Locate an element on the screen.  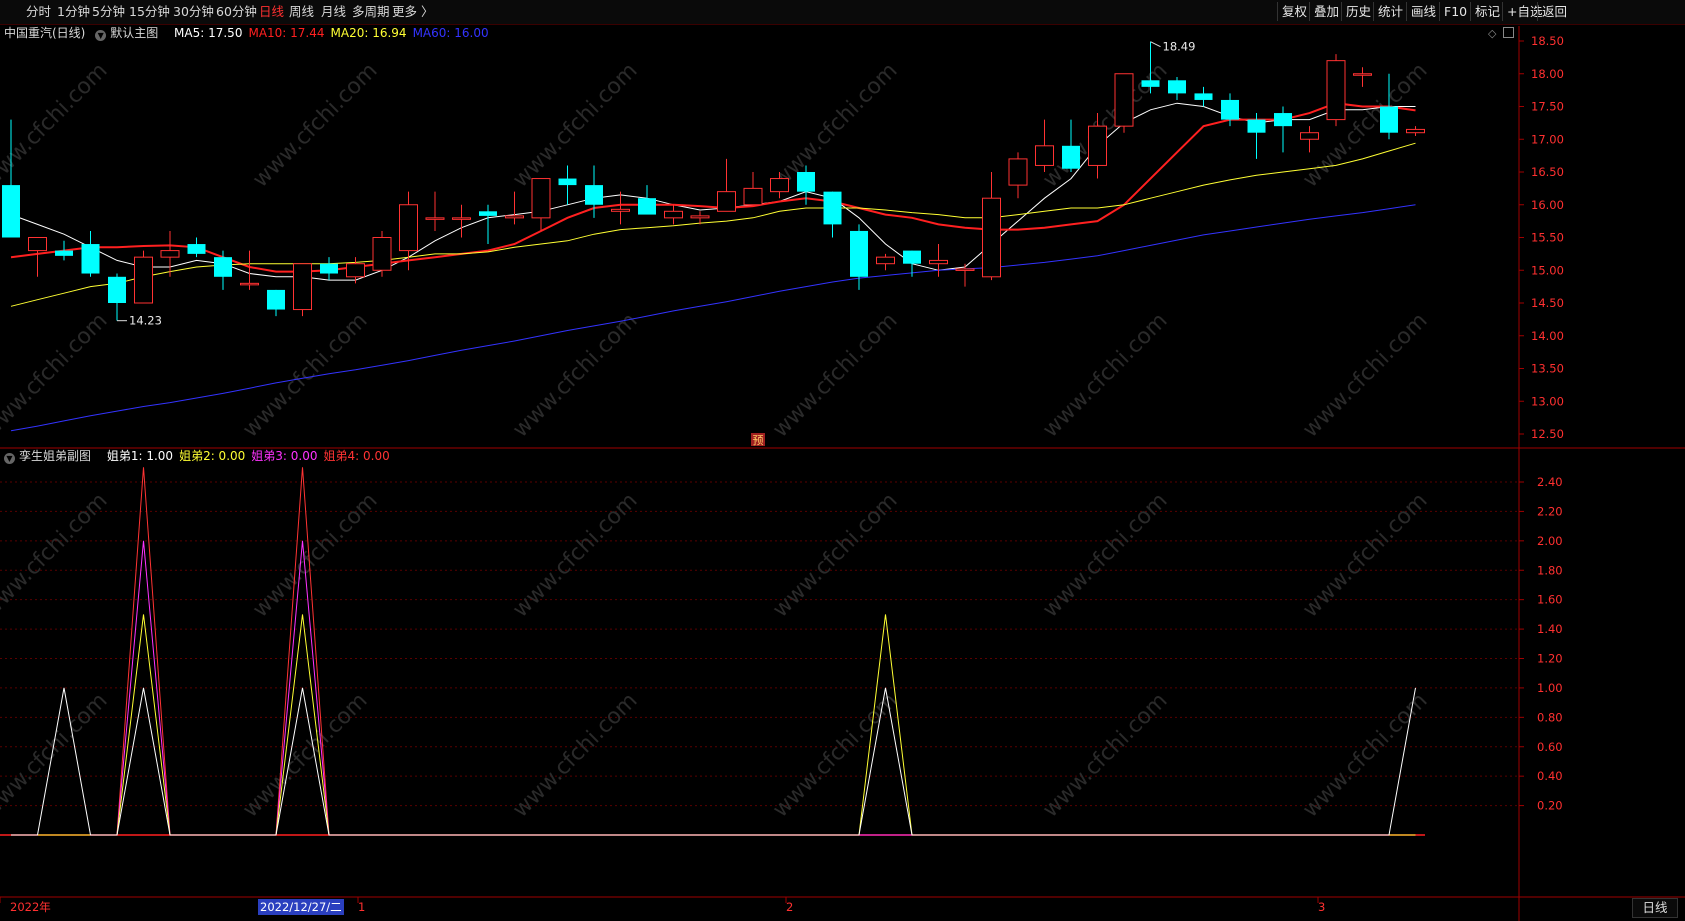
sub-label-3: 姐弟4: 0.00 is located at coordinates (356, 456).